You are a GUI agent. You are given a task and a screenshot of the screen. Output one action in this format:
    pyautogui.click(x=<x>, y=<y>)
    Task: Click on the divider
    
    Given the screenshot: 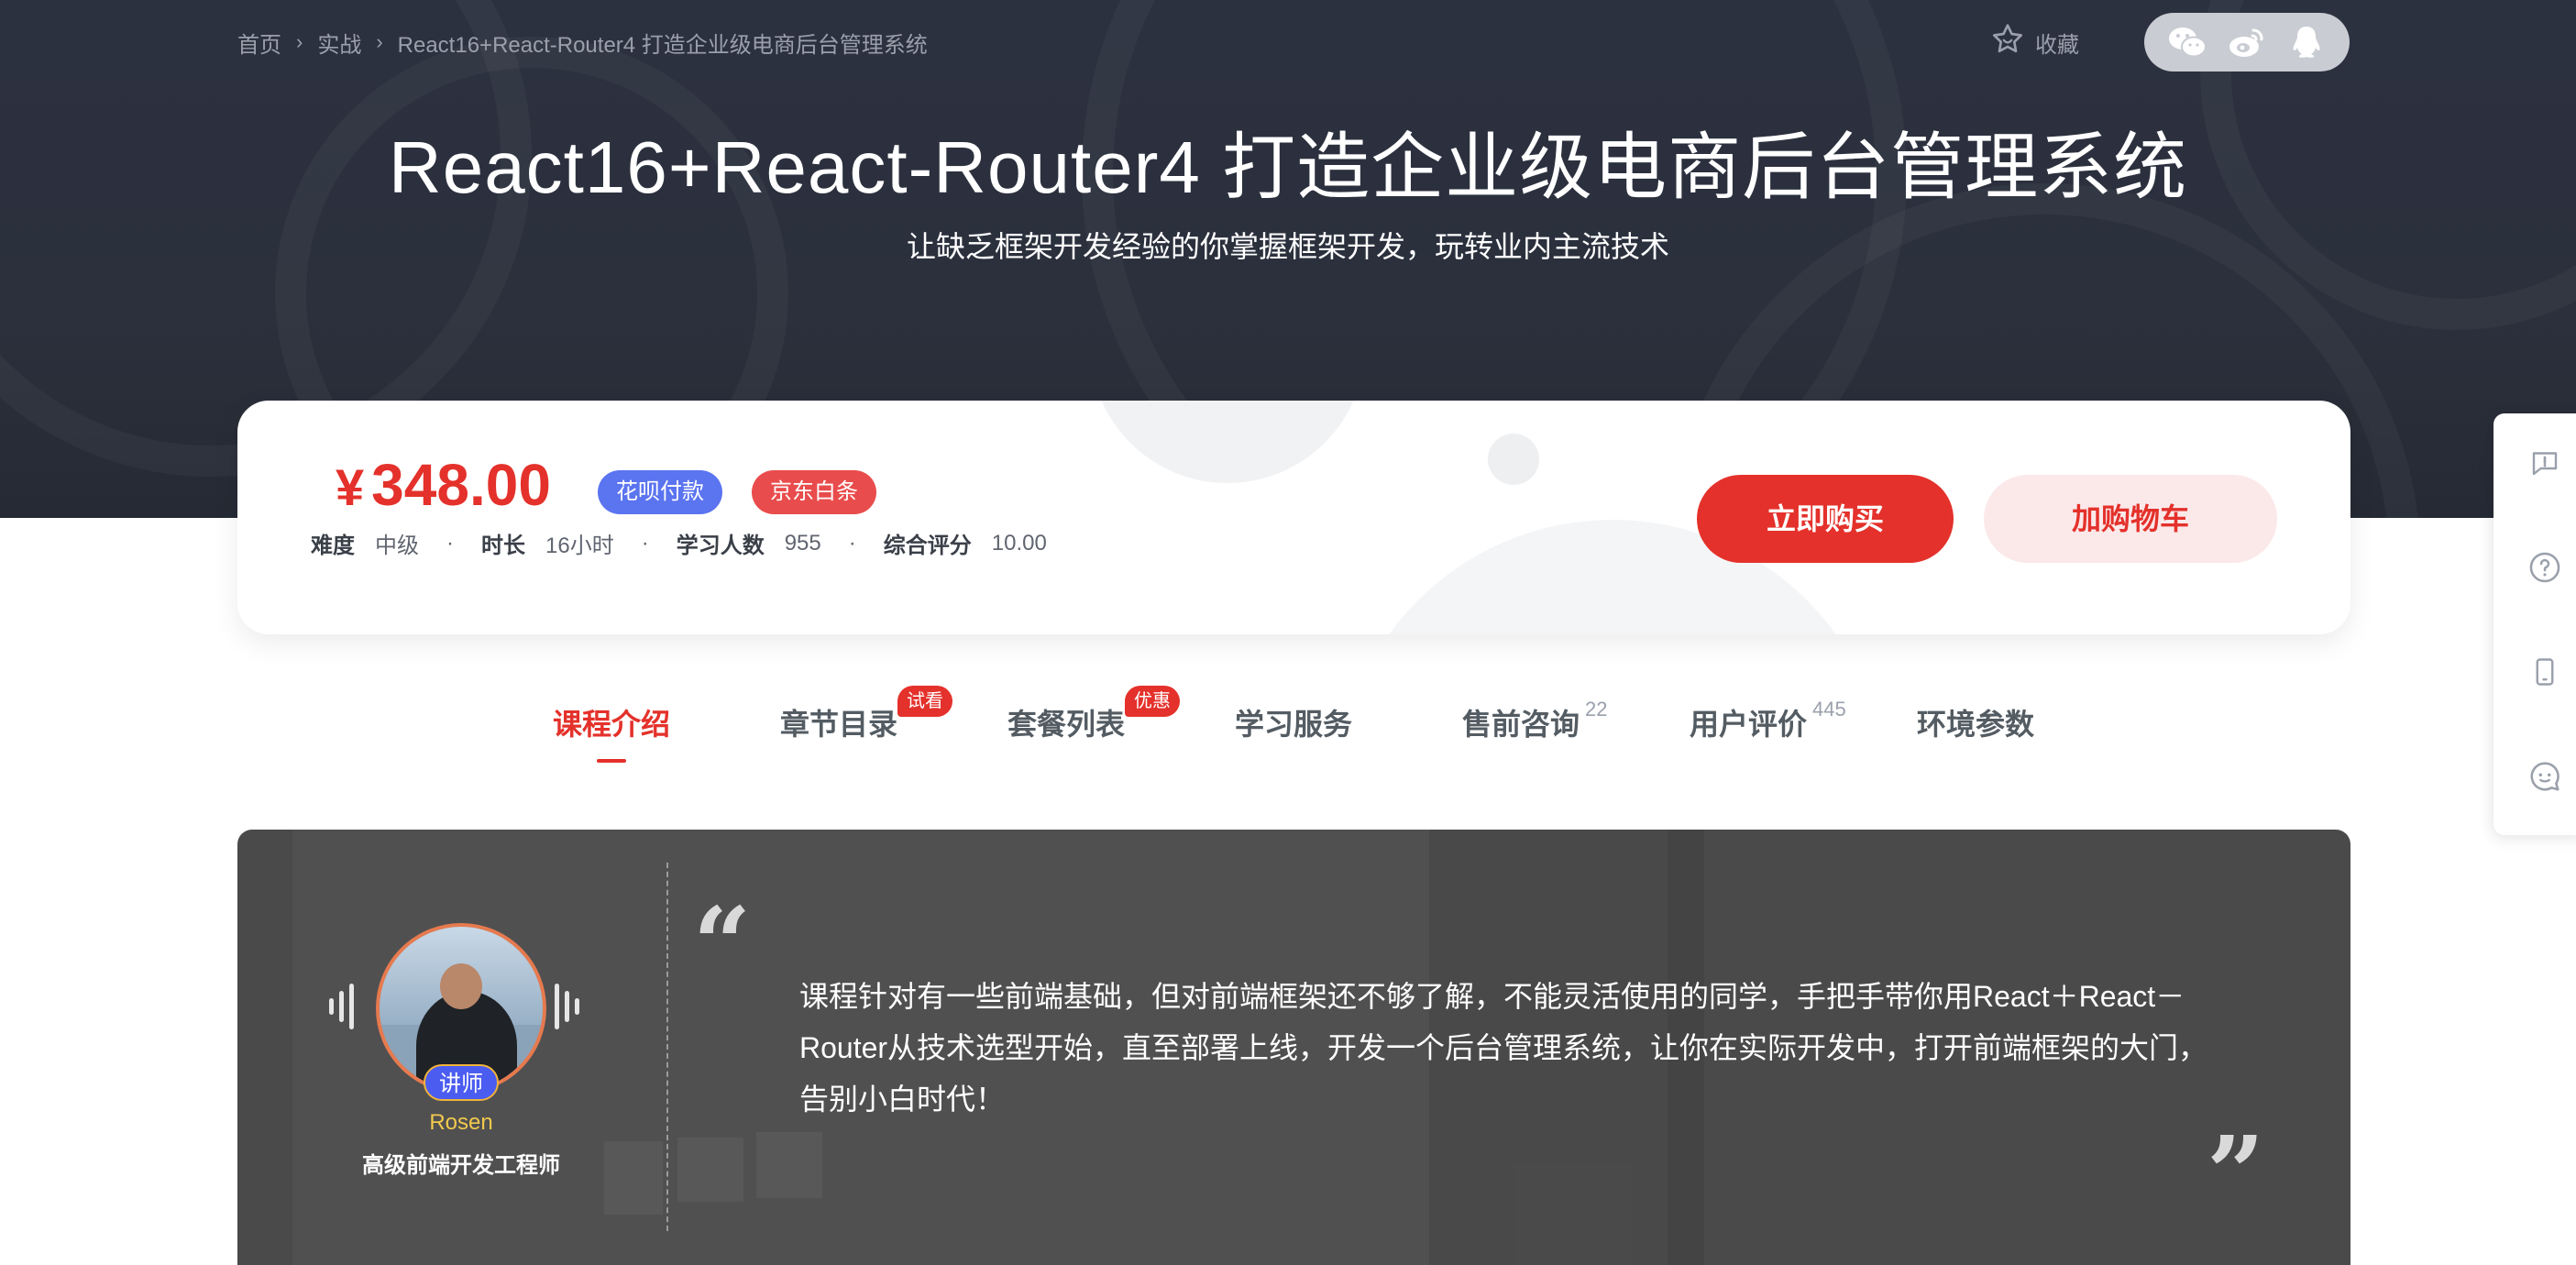 What is the action you would take?
    pyautogui.click(x=667, y=1047)
    